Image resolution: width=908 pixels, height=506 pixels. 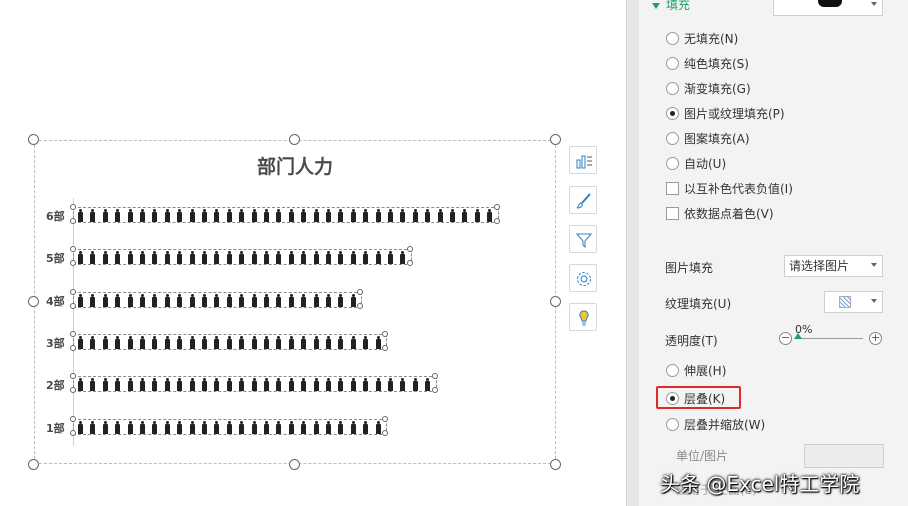 What do you see at coordinates (672, 188) in the screenshot?
I see `checkbox-invert-negative` at bounding box center [672, 188].